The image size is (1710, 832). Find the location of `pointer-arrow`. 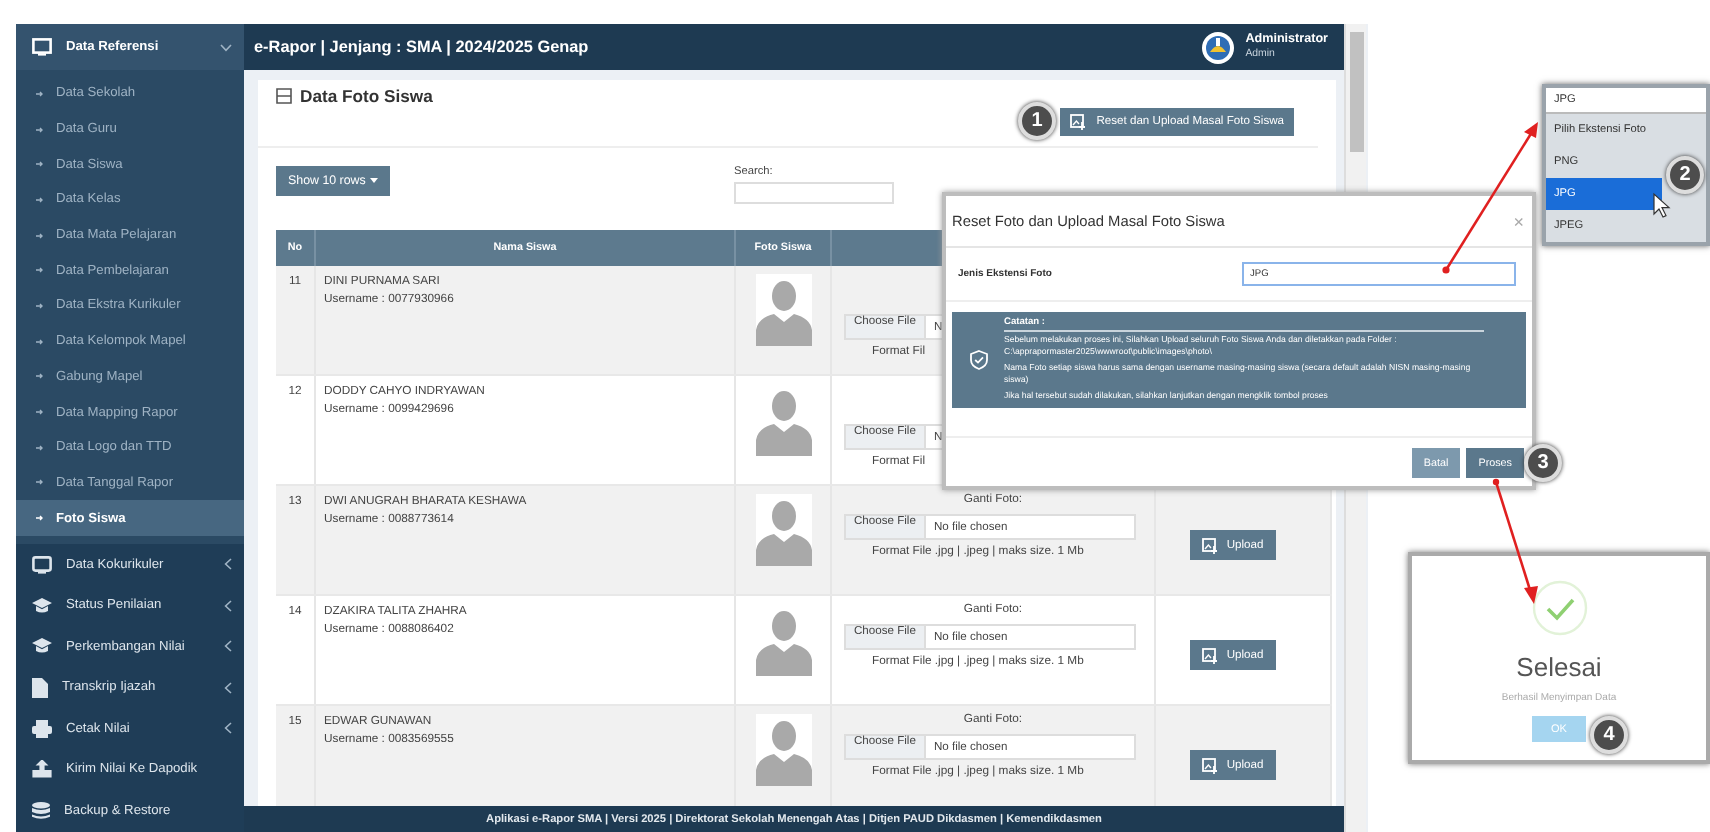

pointer-arrow is located at coordinates (1515, 541).